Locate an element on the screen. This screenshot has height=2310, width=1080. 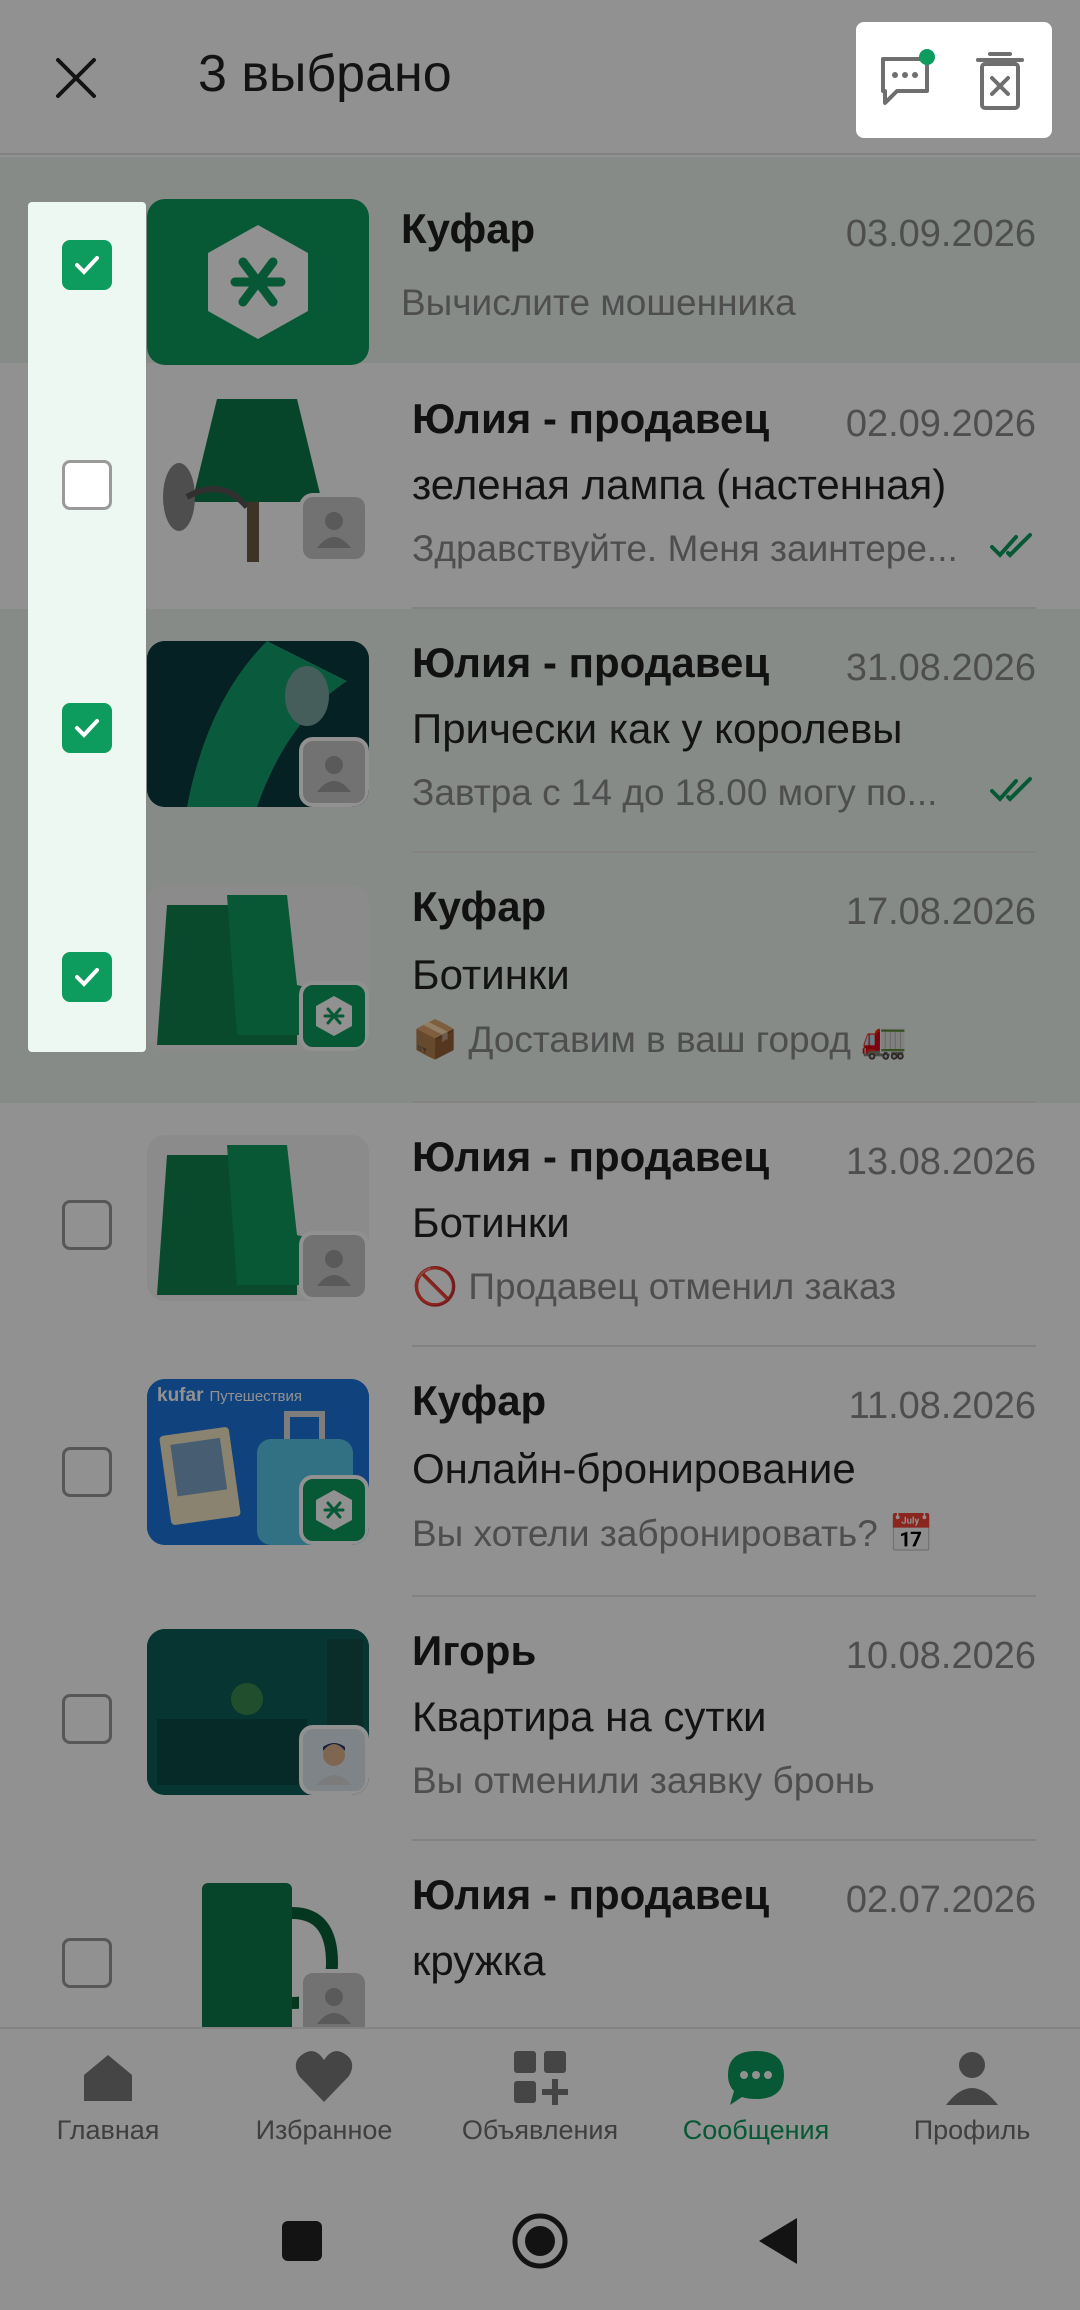
nav-home: Главная is located at coordinates (108, 2104).